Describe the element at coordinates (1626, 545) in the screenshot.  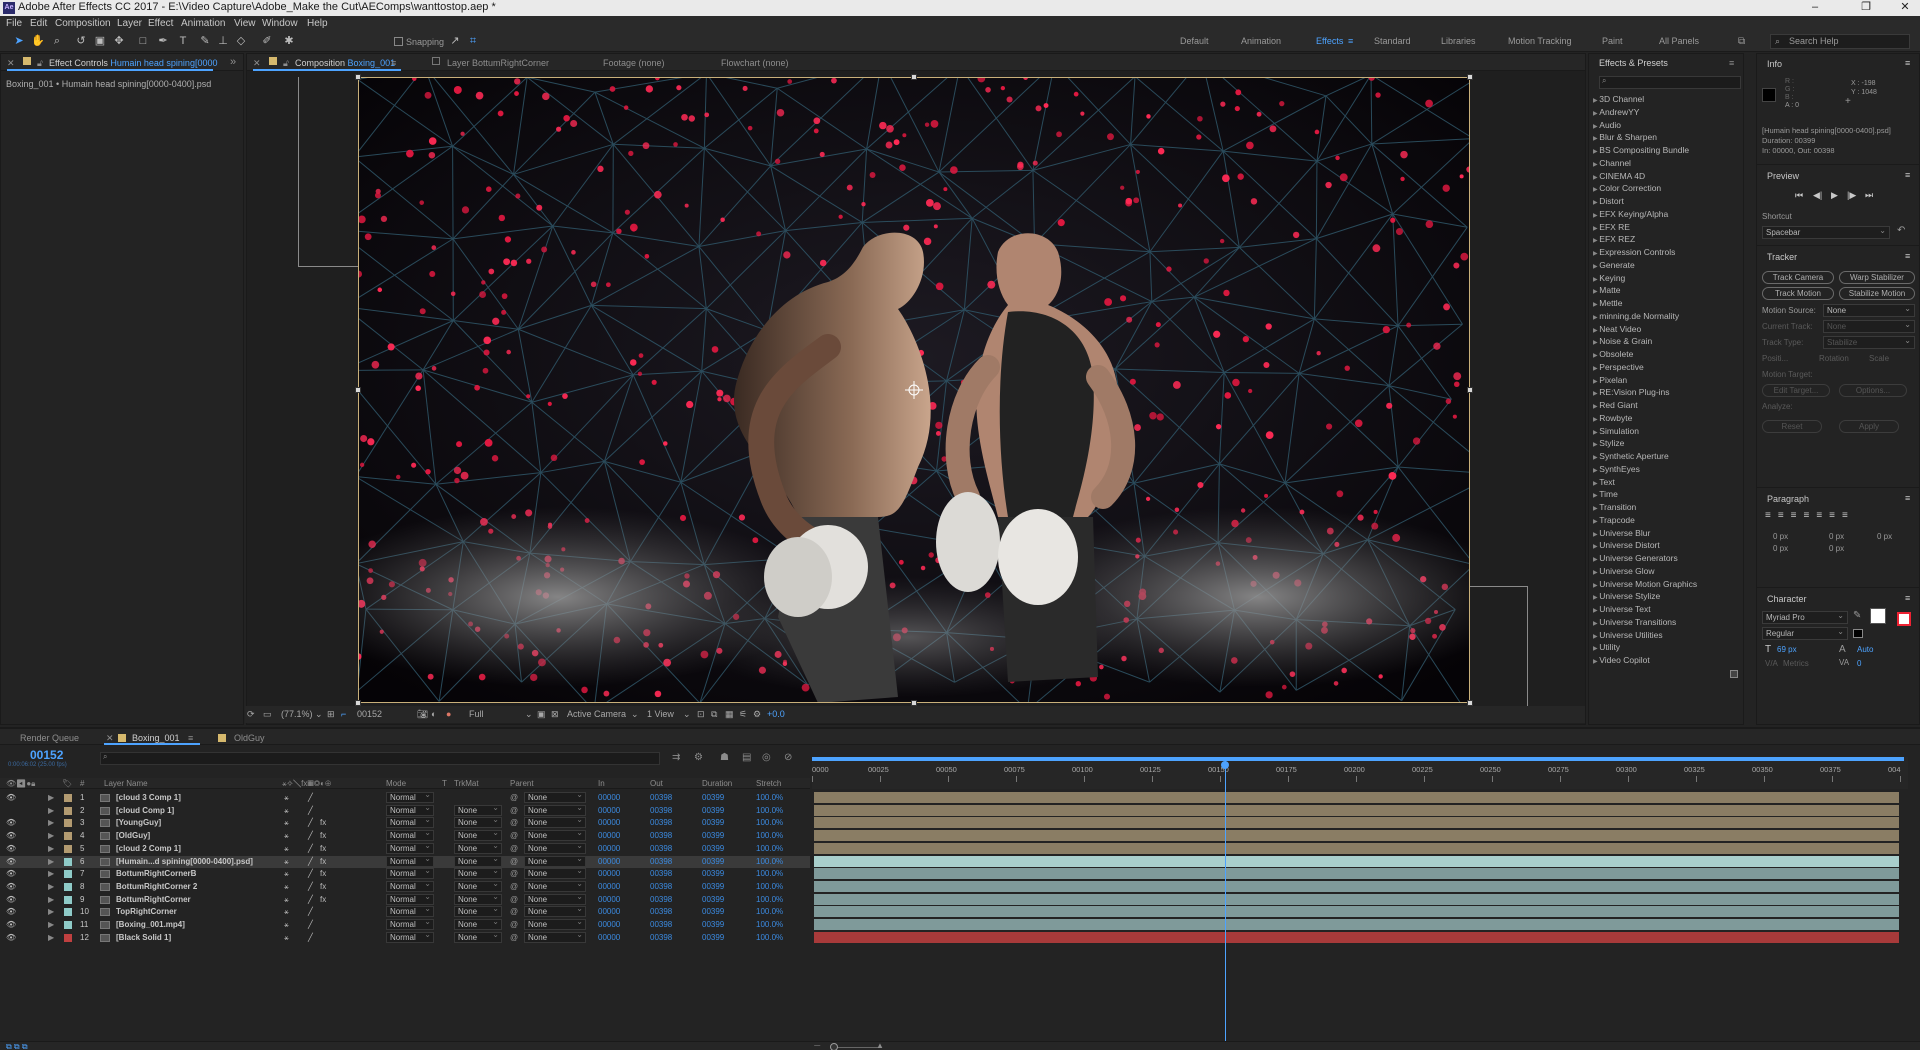
I see `effect-category-item: Universe Distort` at that location.